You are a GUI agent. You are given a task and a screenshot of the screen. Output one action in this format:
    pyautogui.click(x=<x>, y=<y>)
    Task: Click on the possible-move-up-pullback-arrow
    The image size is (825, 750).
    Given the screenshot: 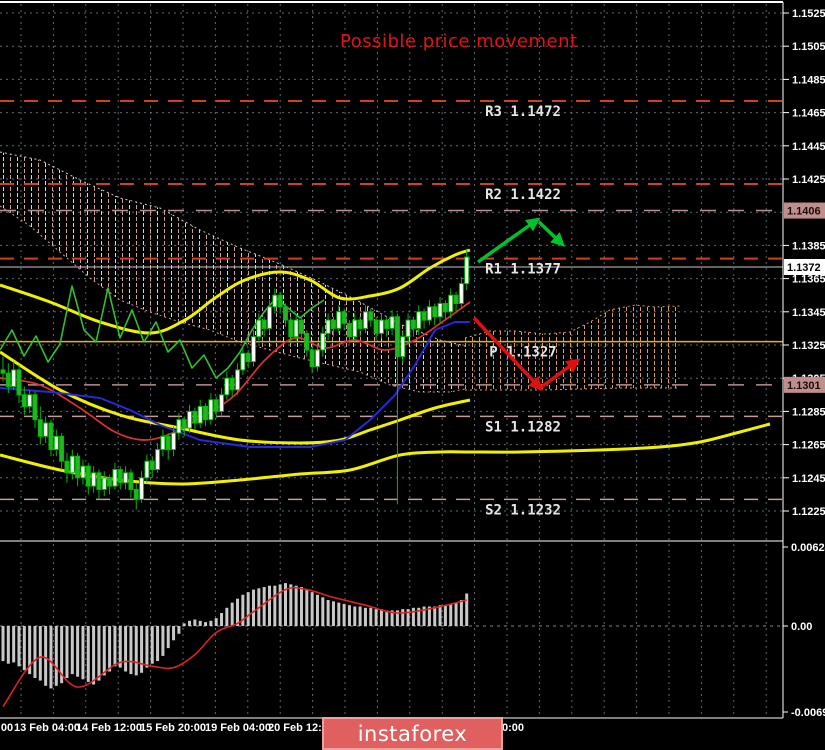 What is the action you would take?
    pyautogui.click(x=551, y=233)
    